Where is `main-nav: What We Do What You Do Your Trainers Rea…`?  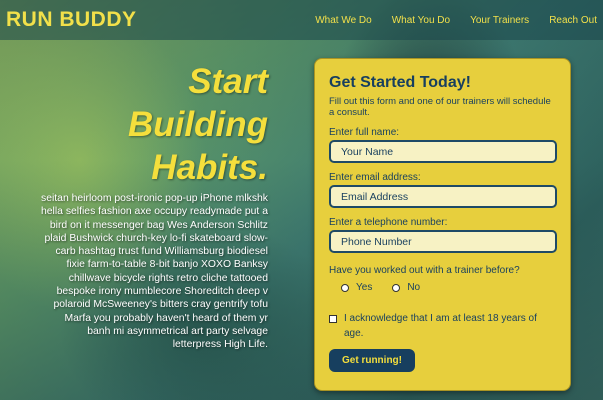
main-nav: What We Do What You Do Your Trainers Rea… is located at coordinates (446, 20).